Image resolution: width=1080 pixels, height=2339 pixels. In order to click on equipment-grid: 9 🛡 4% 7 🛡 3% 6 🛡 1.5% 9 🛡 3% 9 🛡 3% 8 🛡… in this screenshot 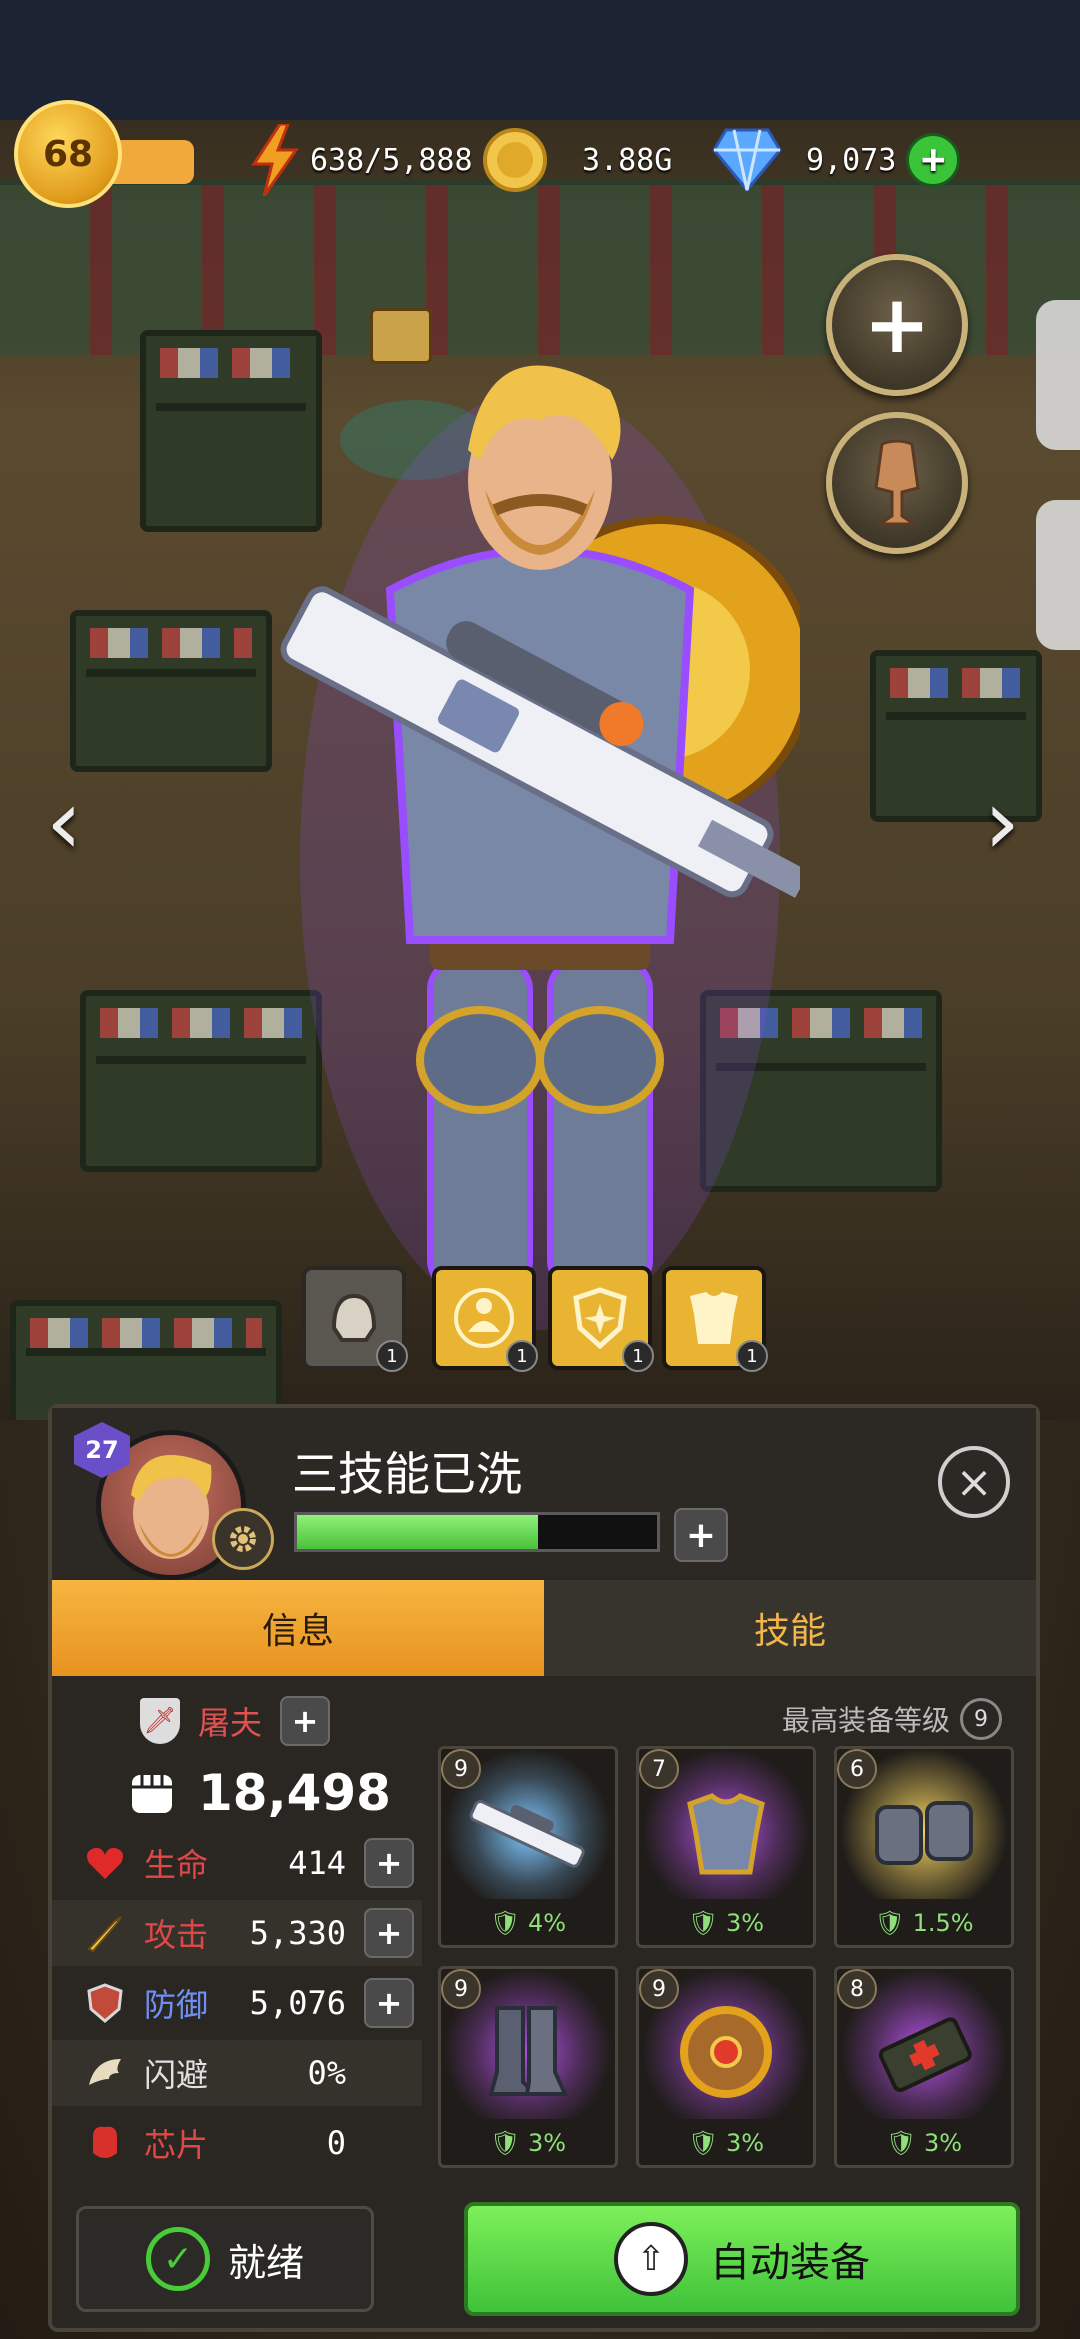, I will do `click(728, 1957)`.